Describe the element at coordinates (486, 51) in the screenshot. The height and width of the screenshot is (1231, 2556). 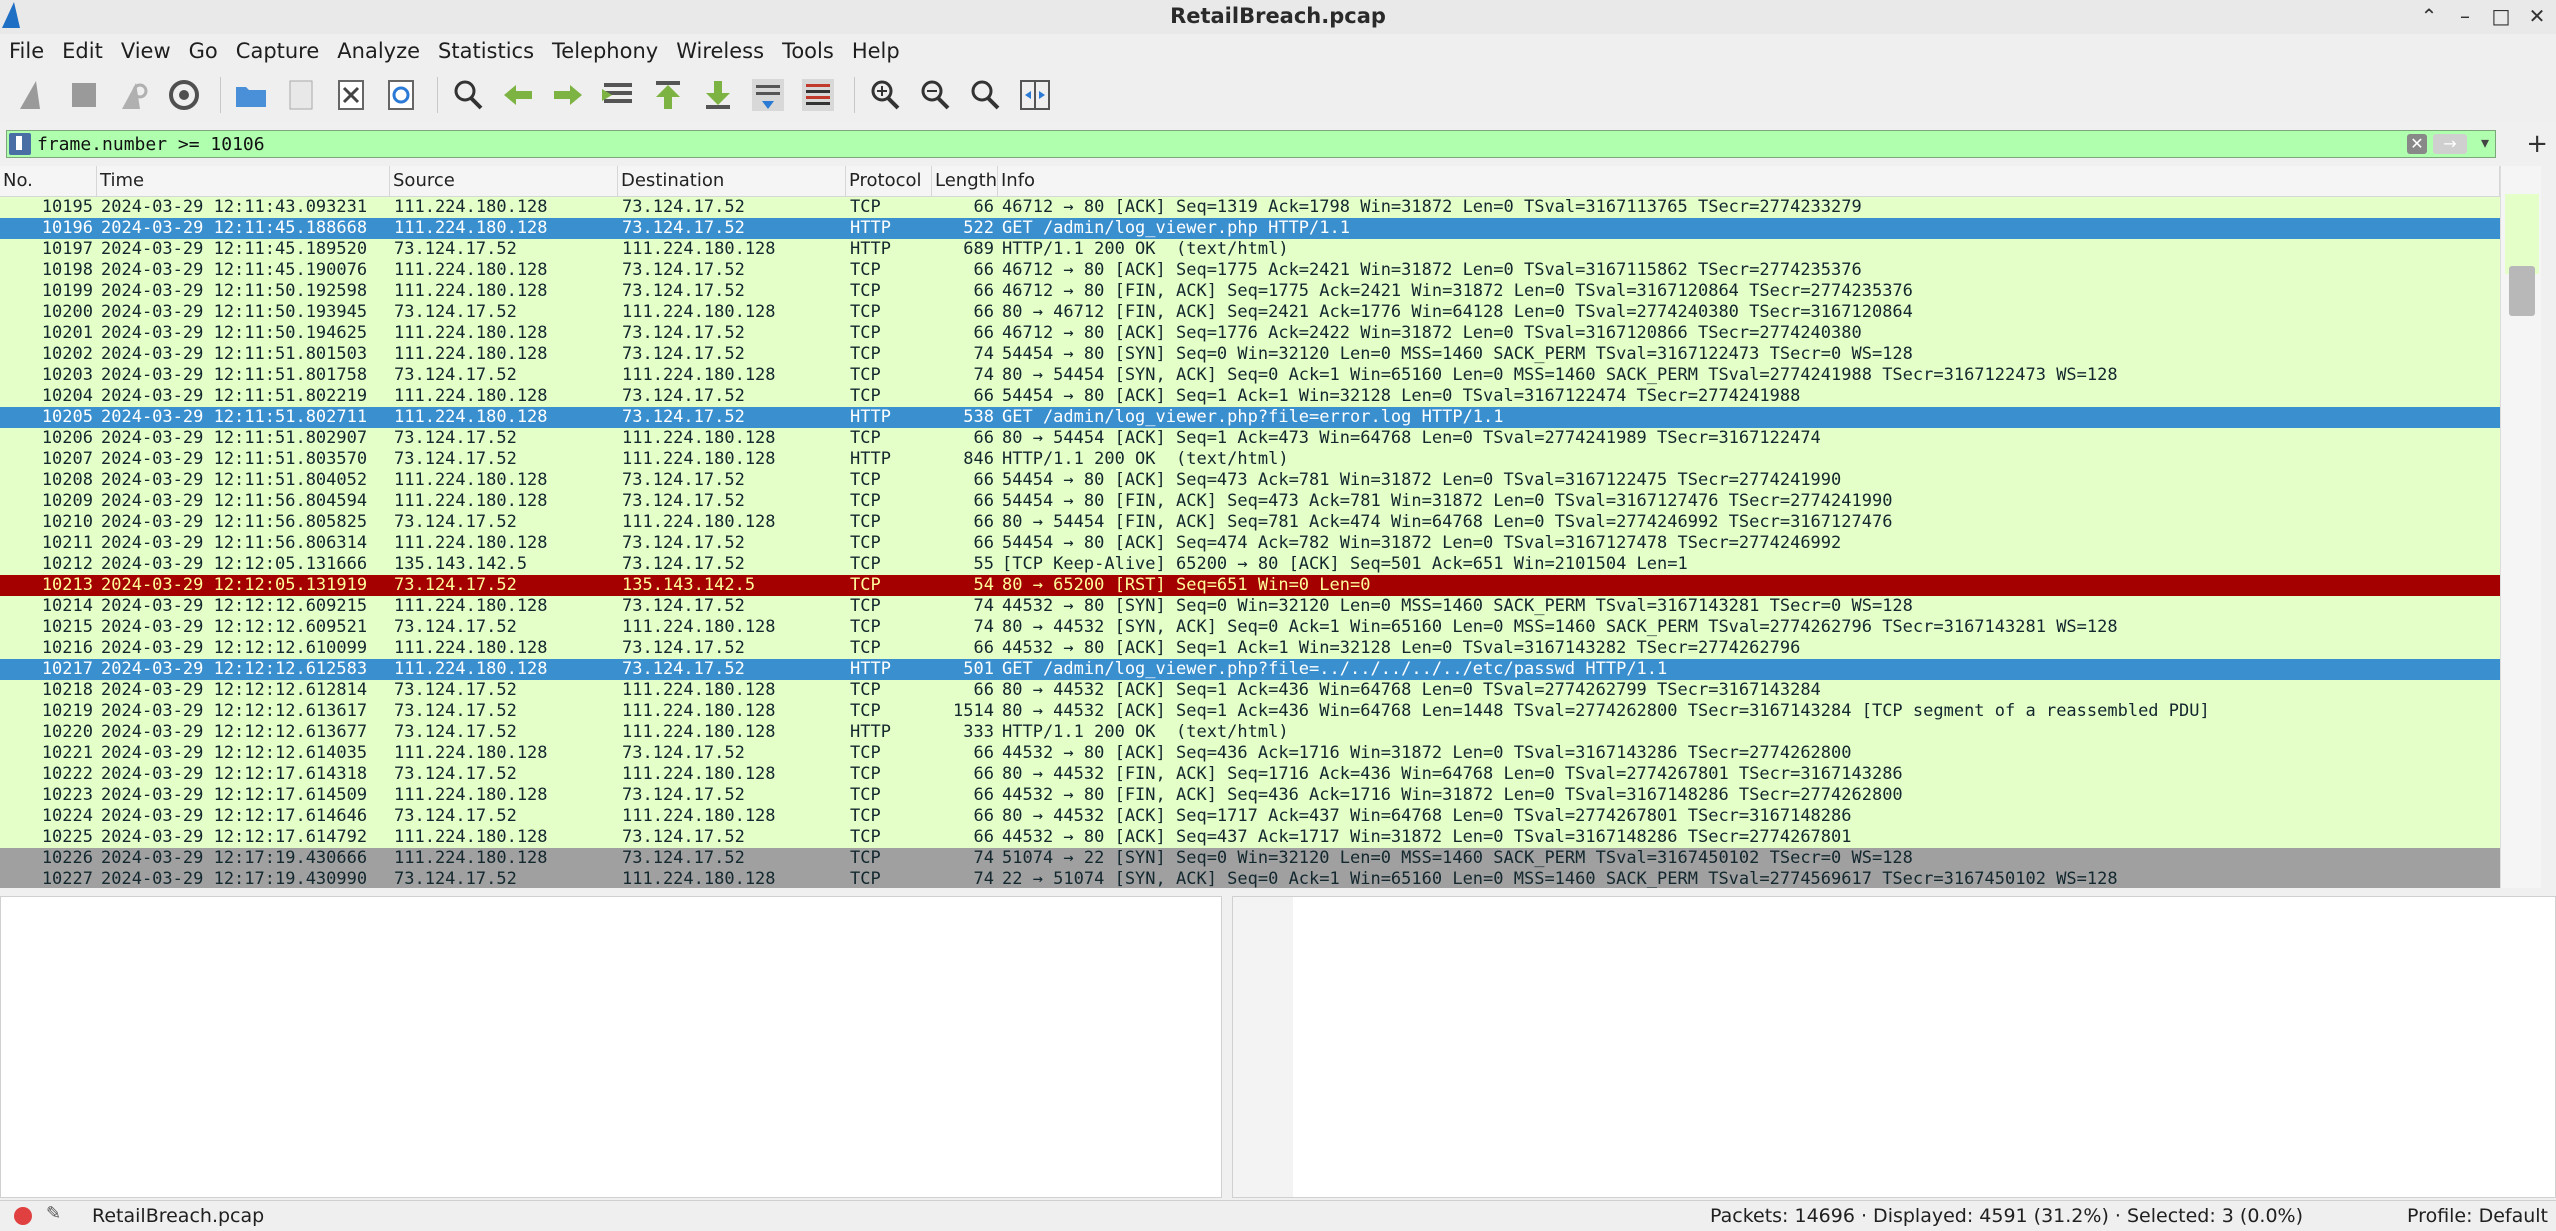
I see `menu-statistics: Statistics` at that location.